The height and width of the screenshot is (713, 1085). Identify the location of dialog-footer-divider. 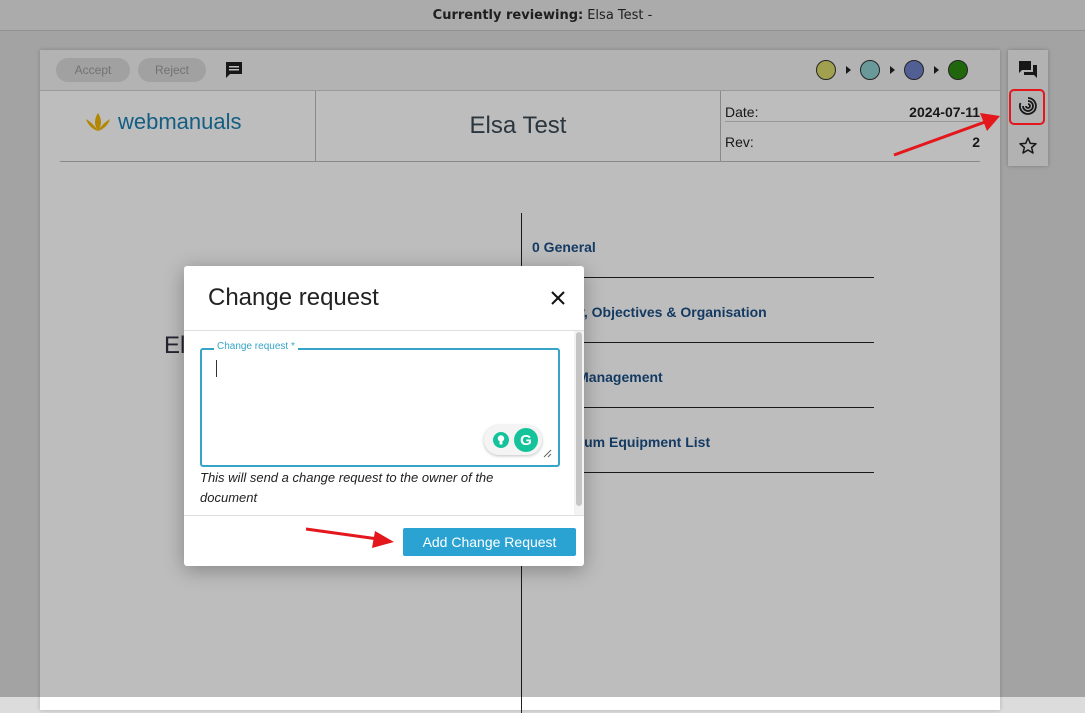
(384, 515).